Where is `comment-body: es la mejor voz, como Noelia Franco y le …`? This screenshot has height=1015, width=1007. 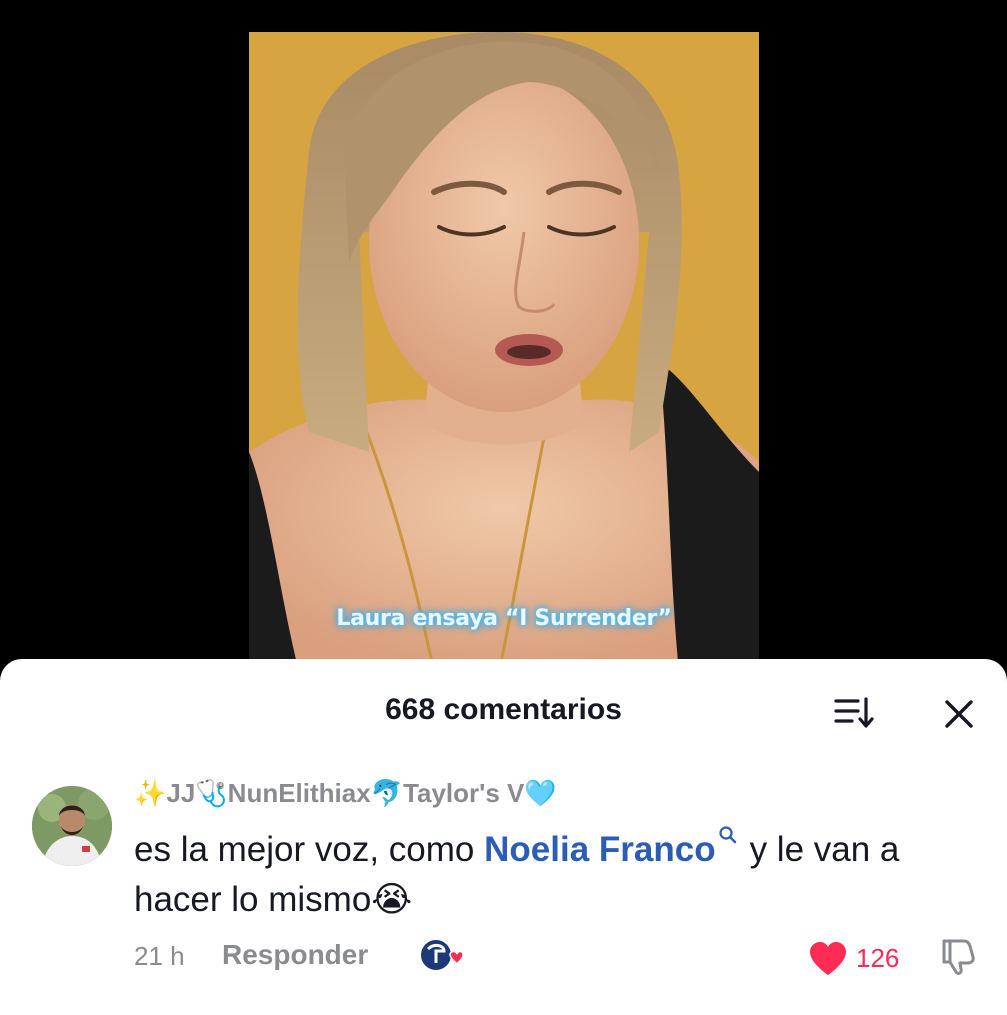
comment-body: es la mejor voz, como Noelia Franco y le … is located at coordinates (564, 875).